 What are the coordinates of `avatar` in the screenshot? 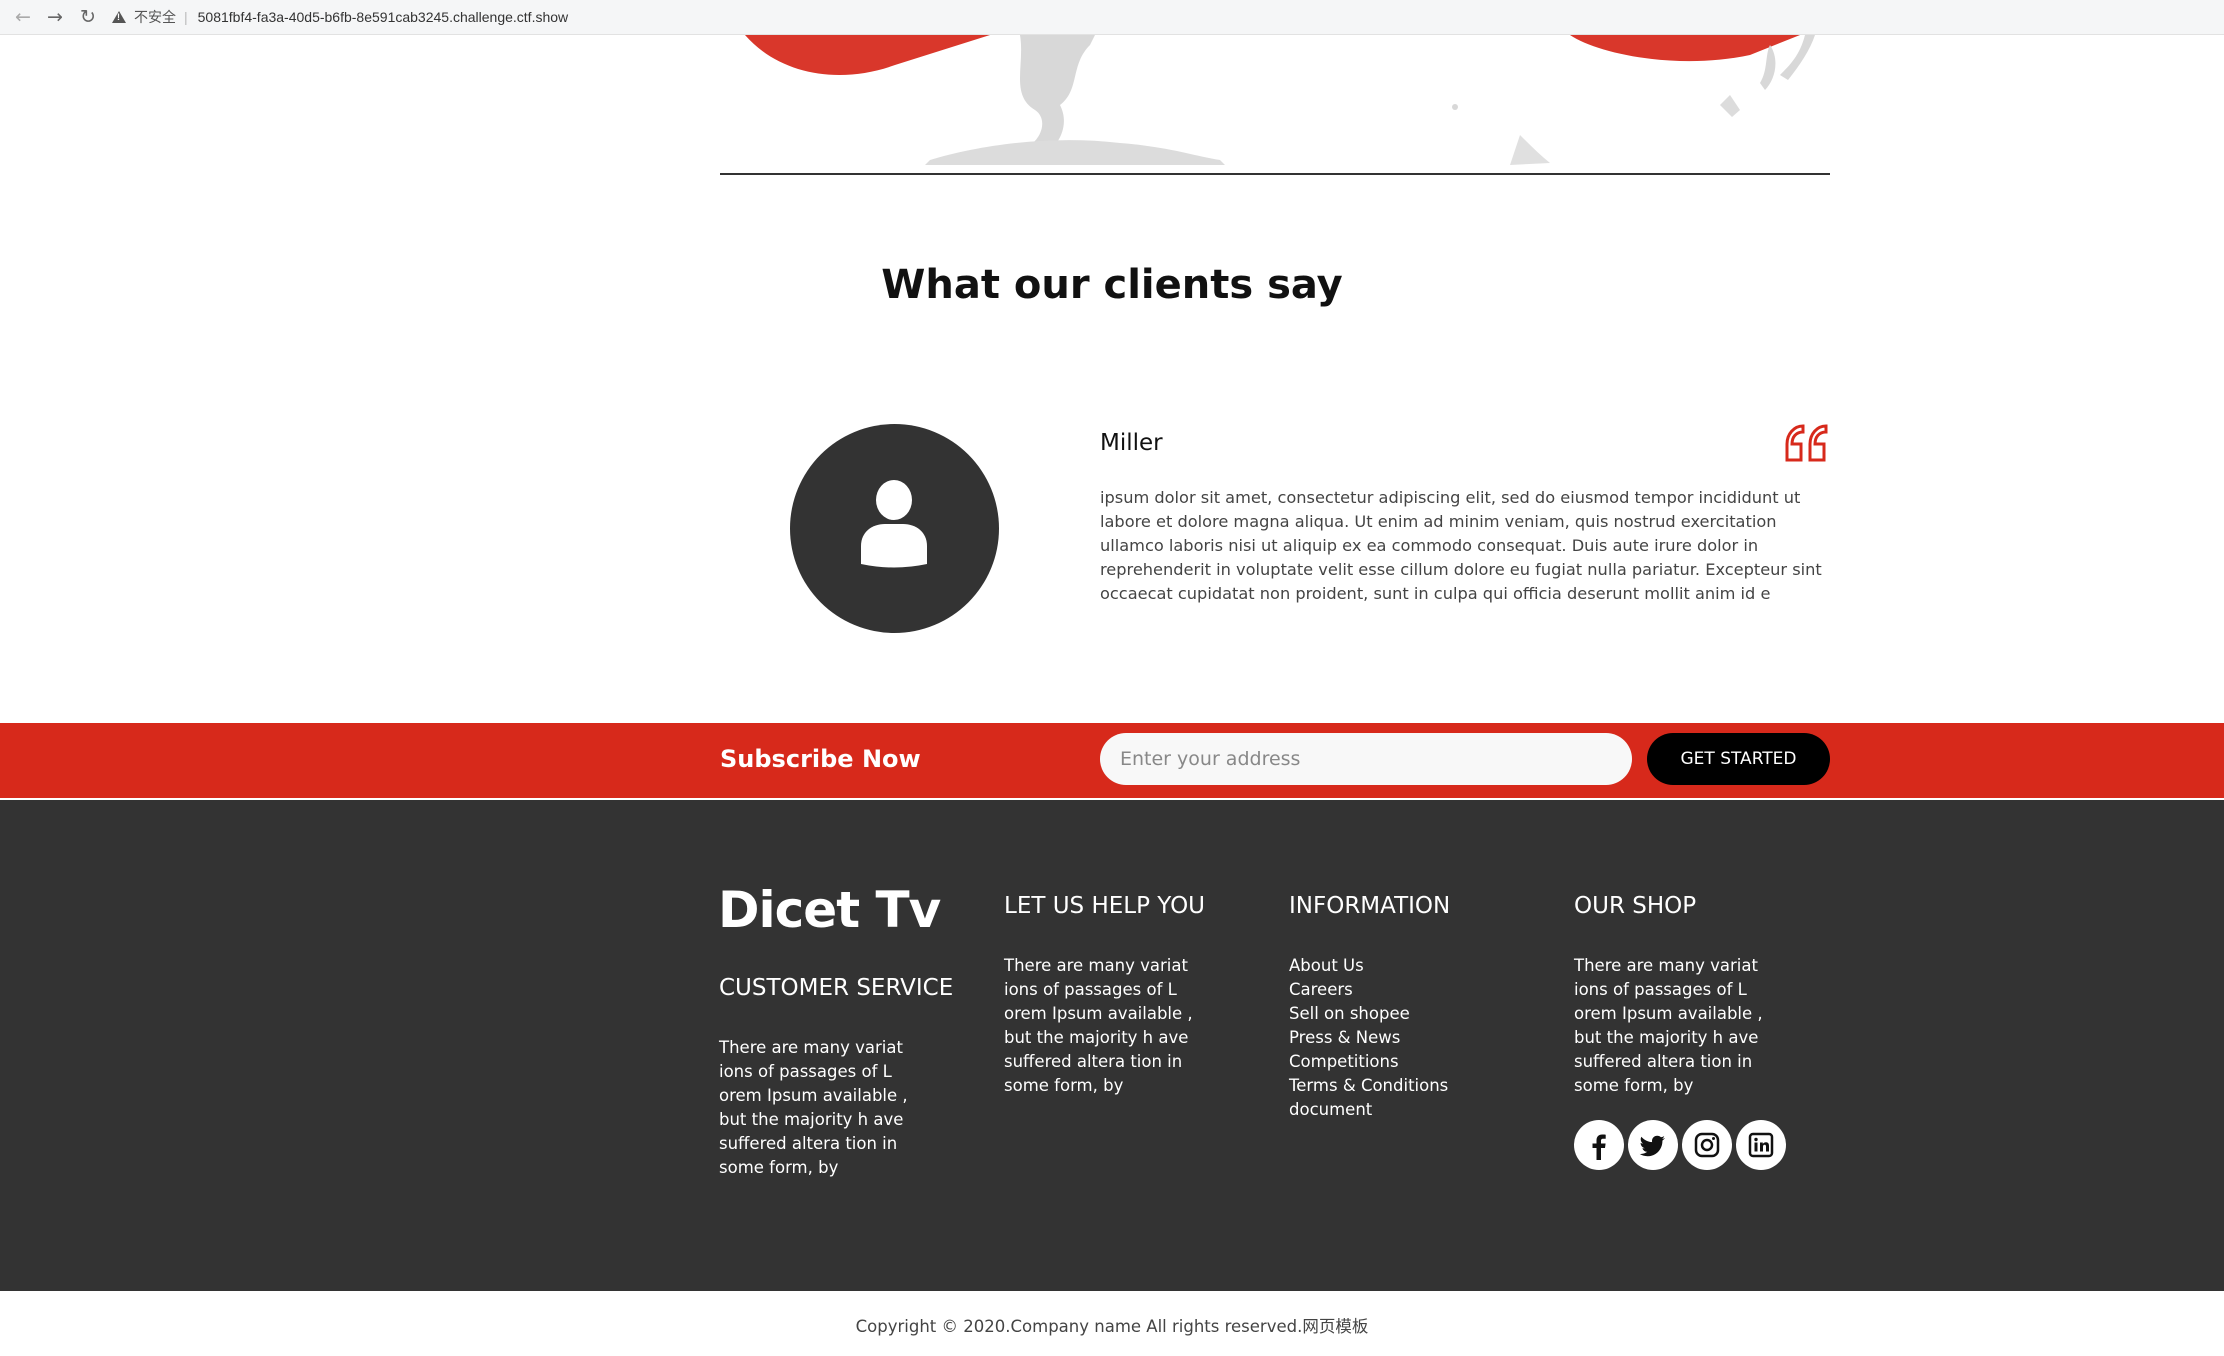 It's located at (894, 528).